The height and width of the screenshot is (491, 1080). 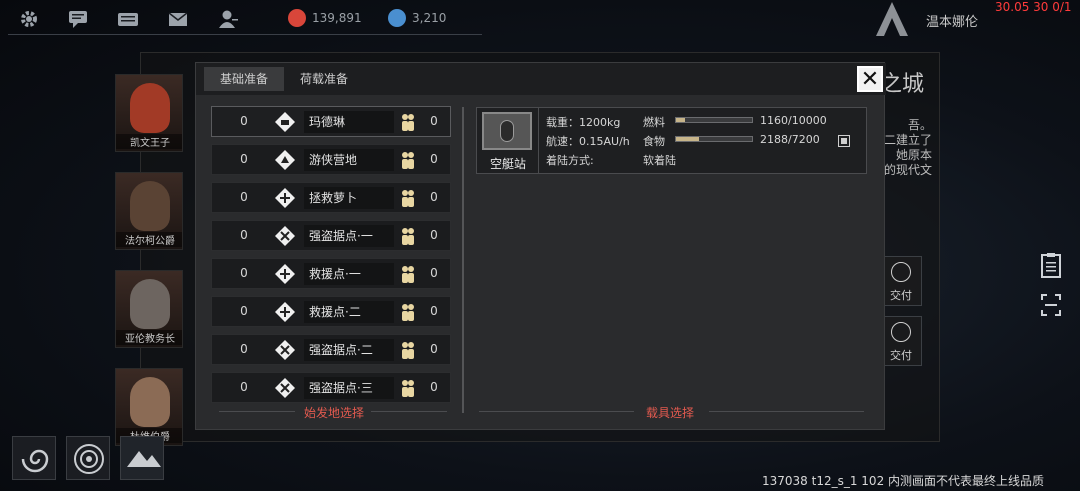 I want to click on location-row: 0 强盗据点·二 0, so click(x=331, y=349).